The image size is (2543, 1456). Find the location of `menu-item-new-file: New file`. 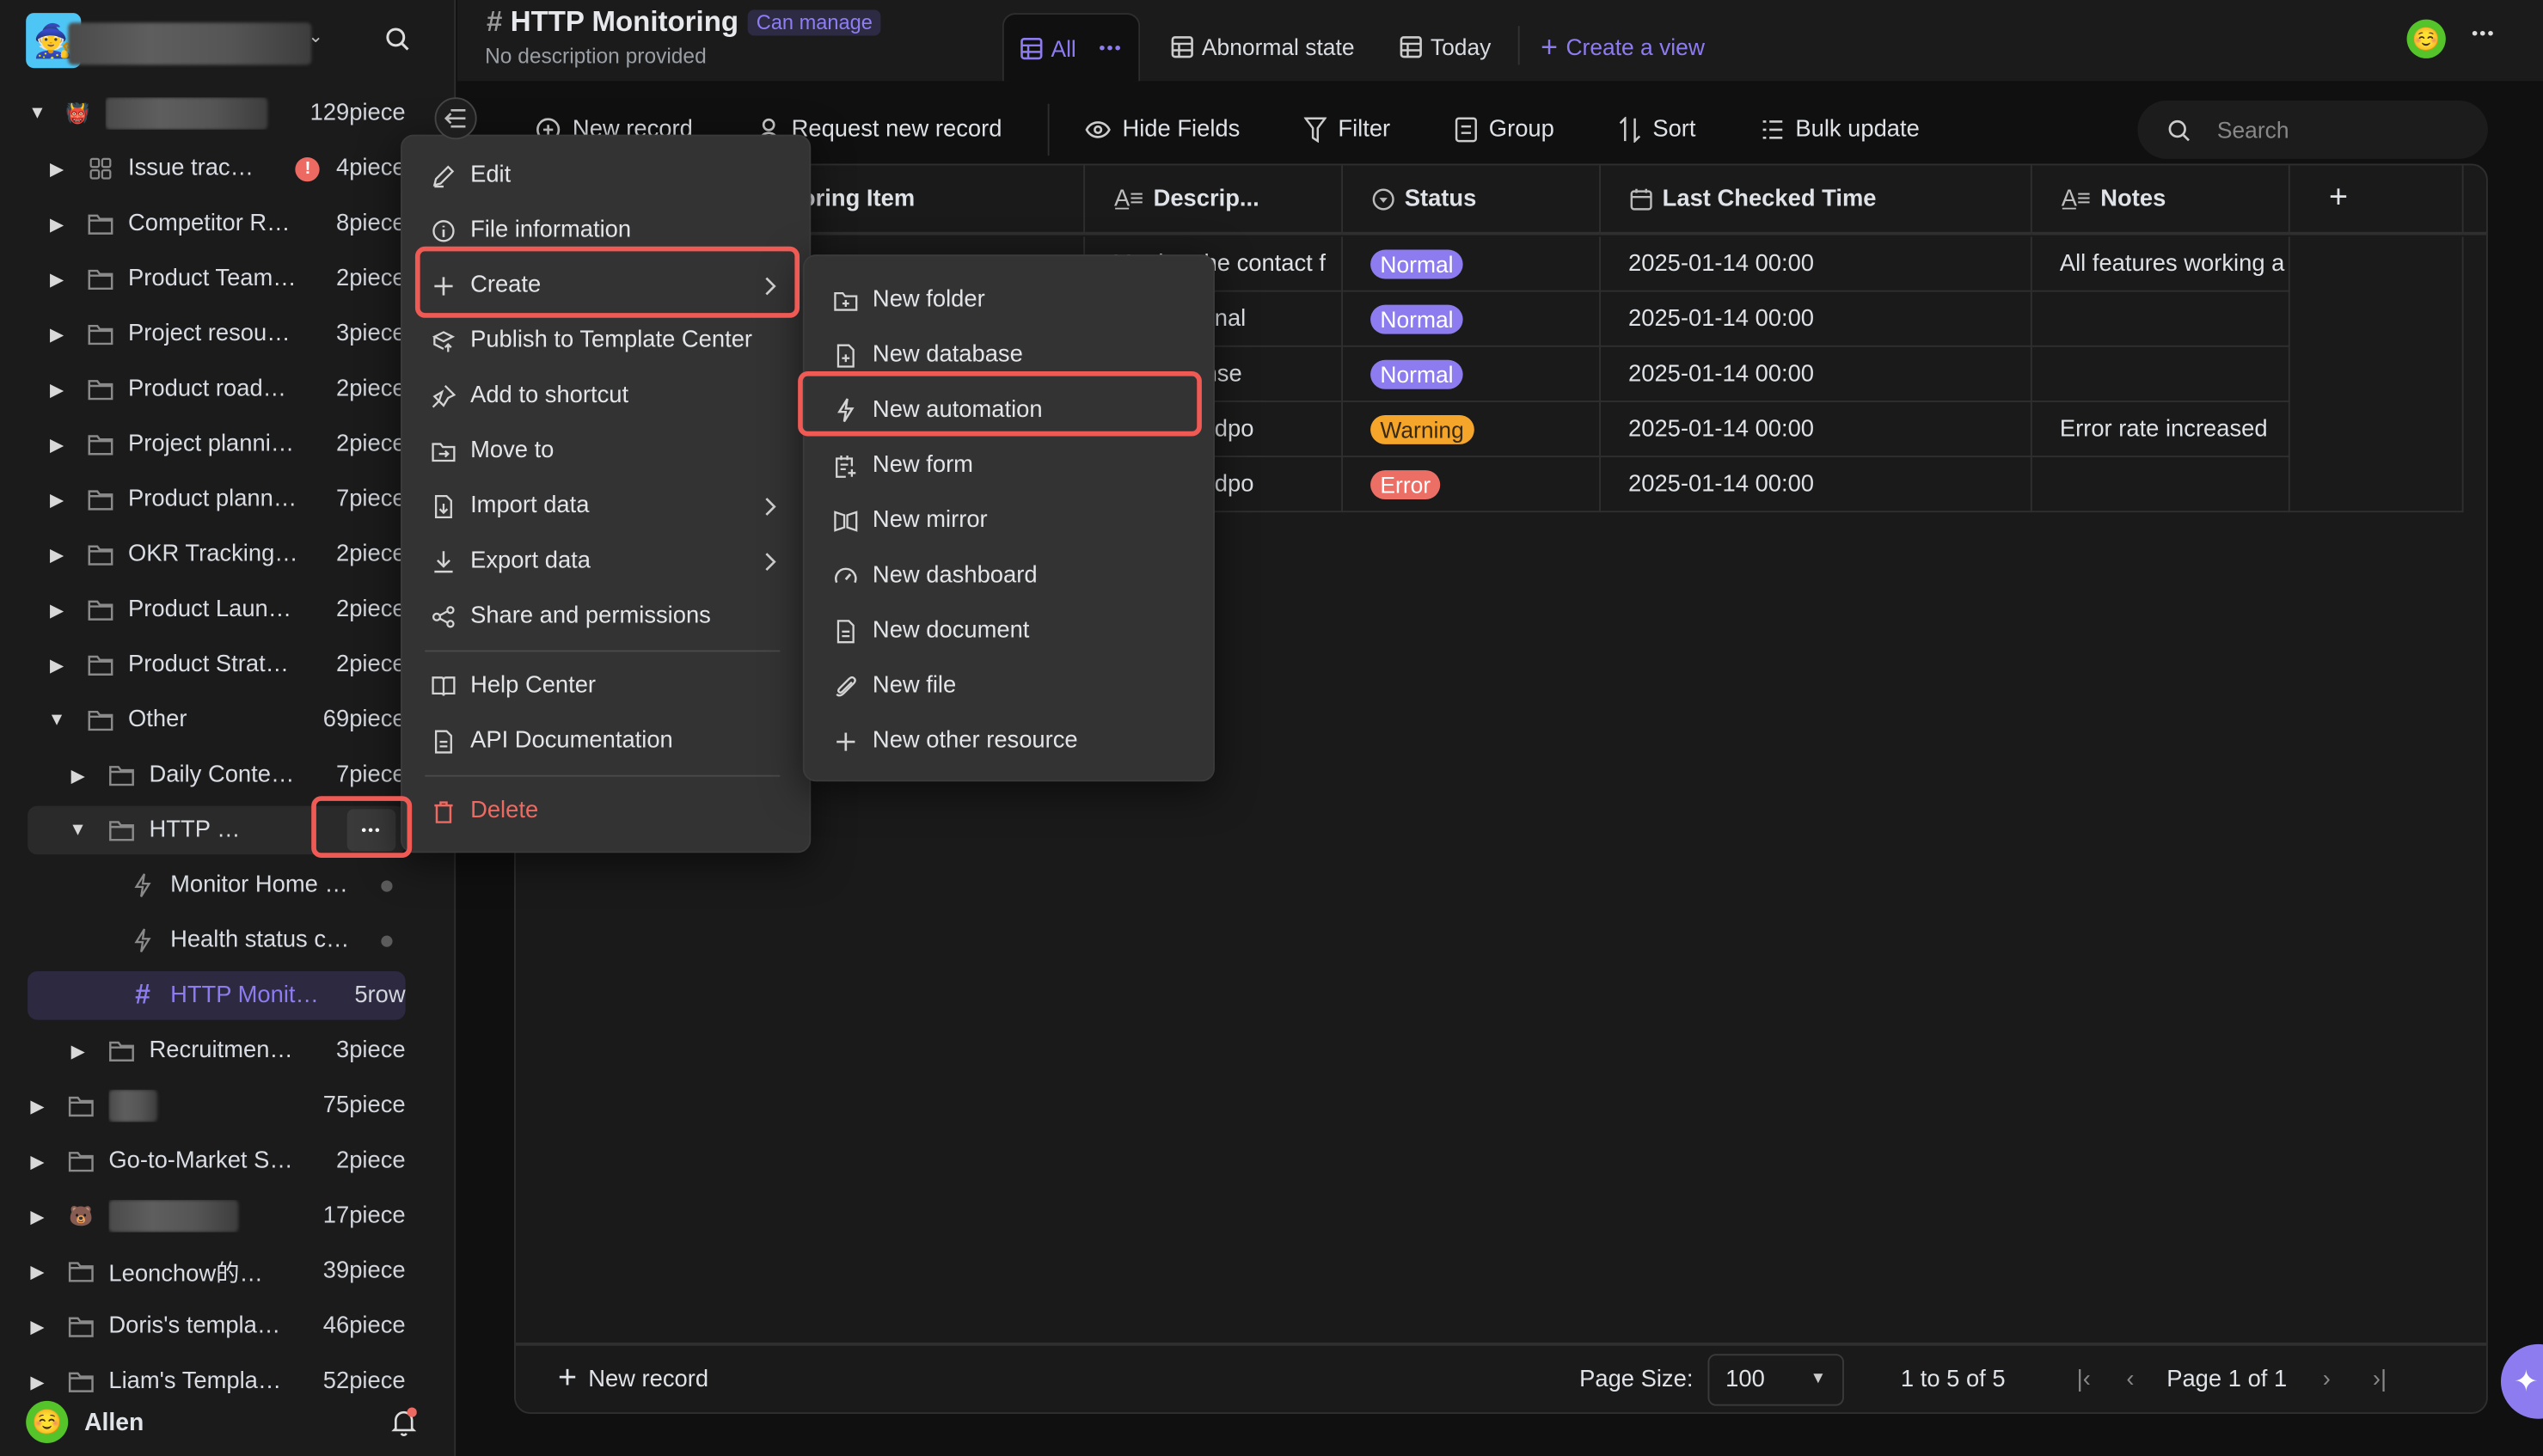

menu-item-new-file: New file is located at coordinates (1009, 685).